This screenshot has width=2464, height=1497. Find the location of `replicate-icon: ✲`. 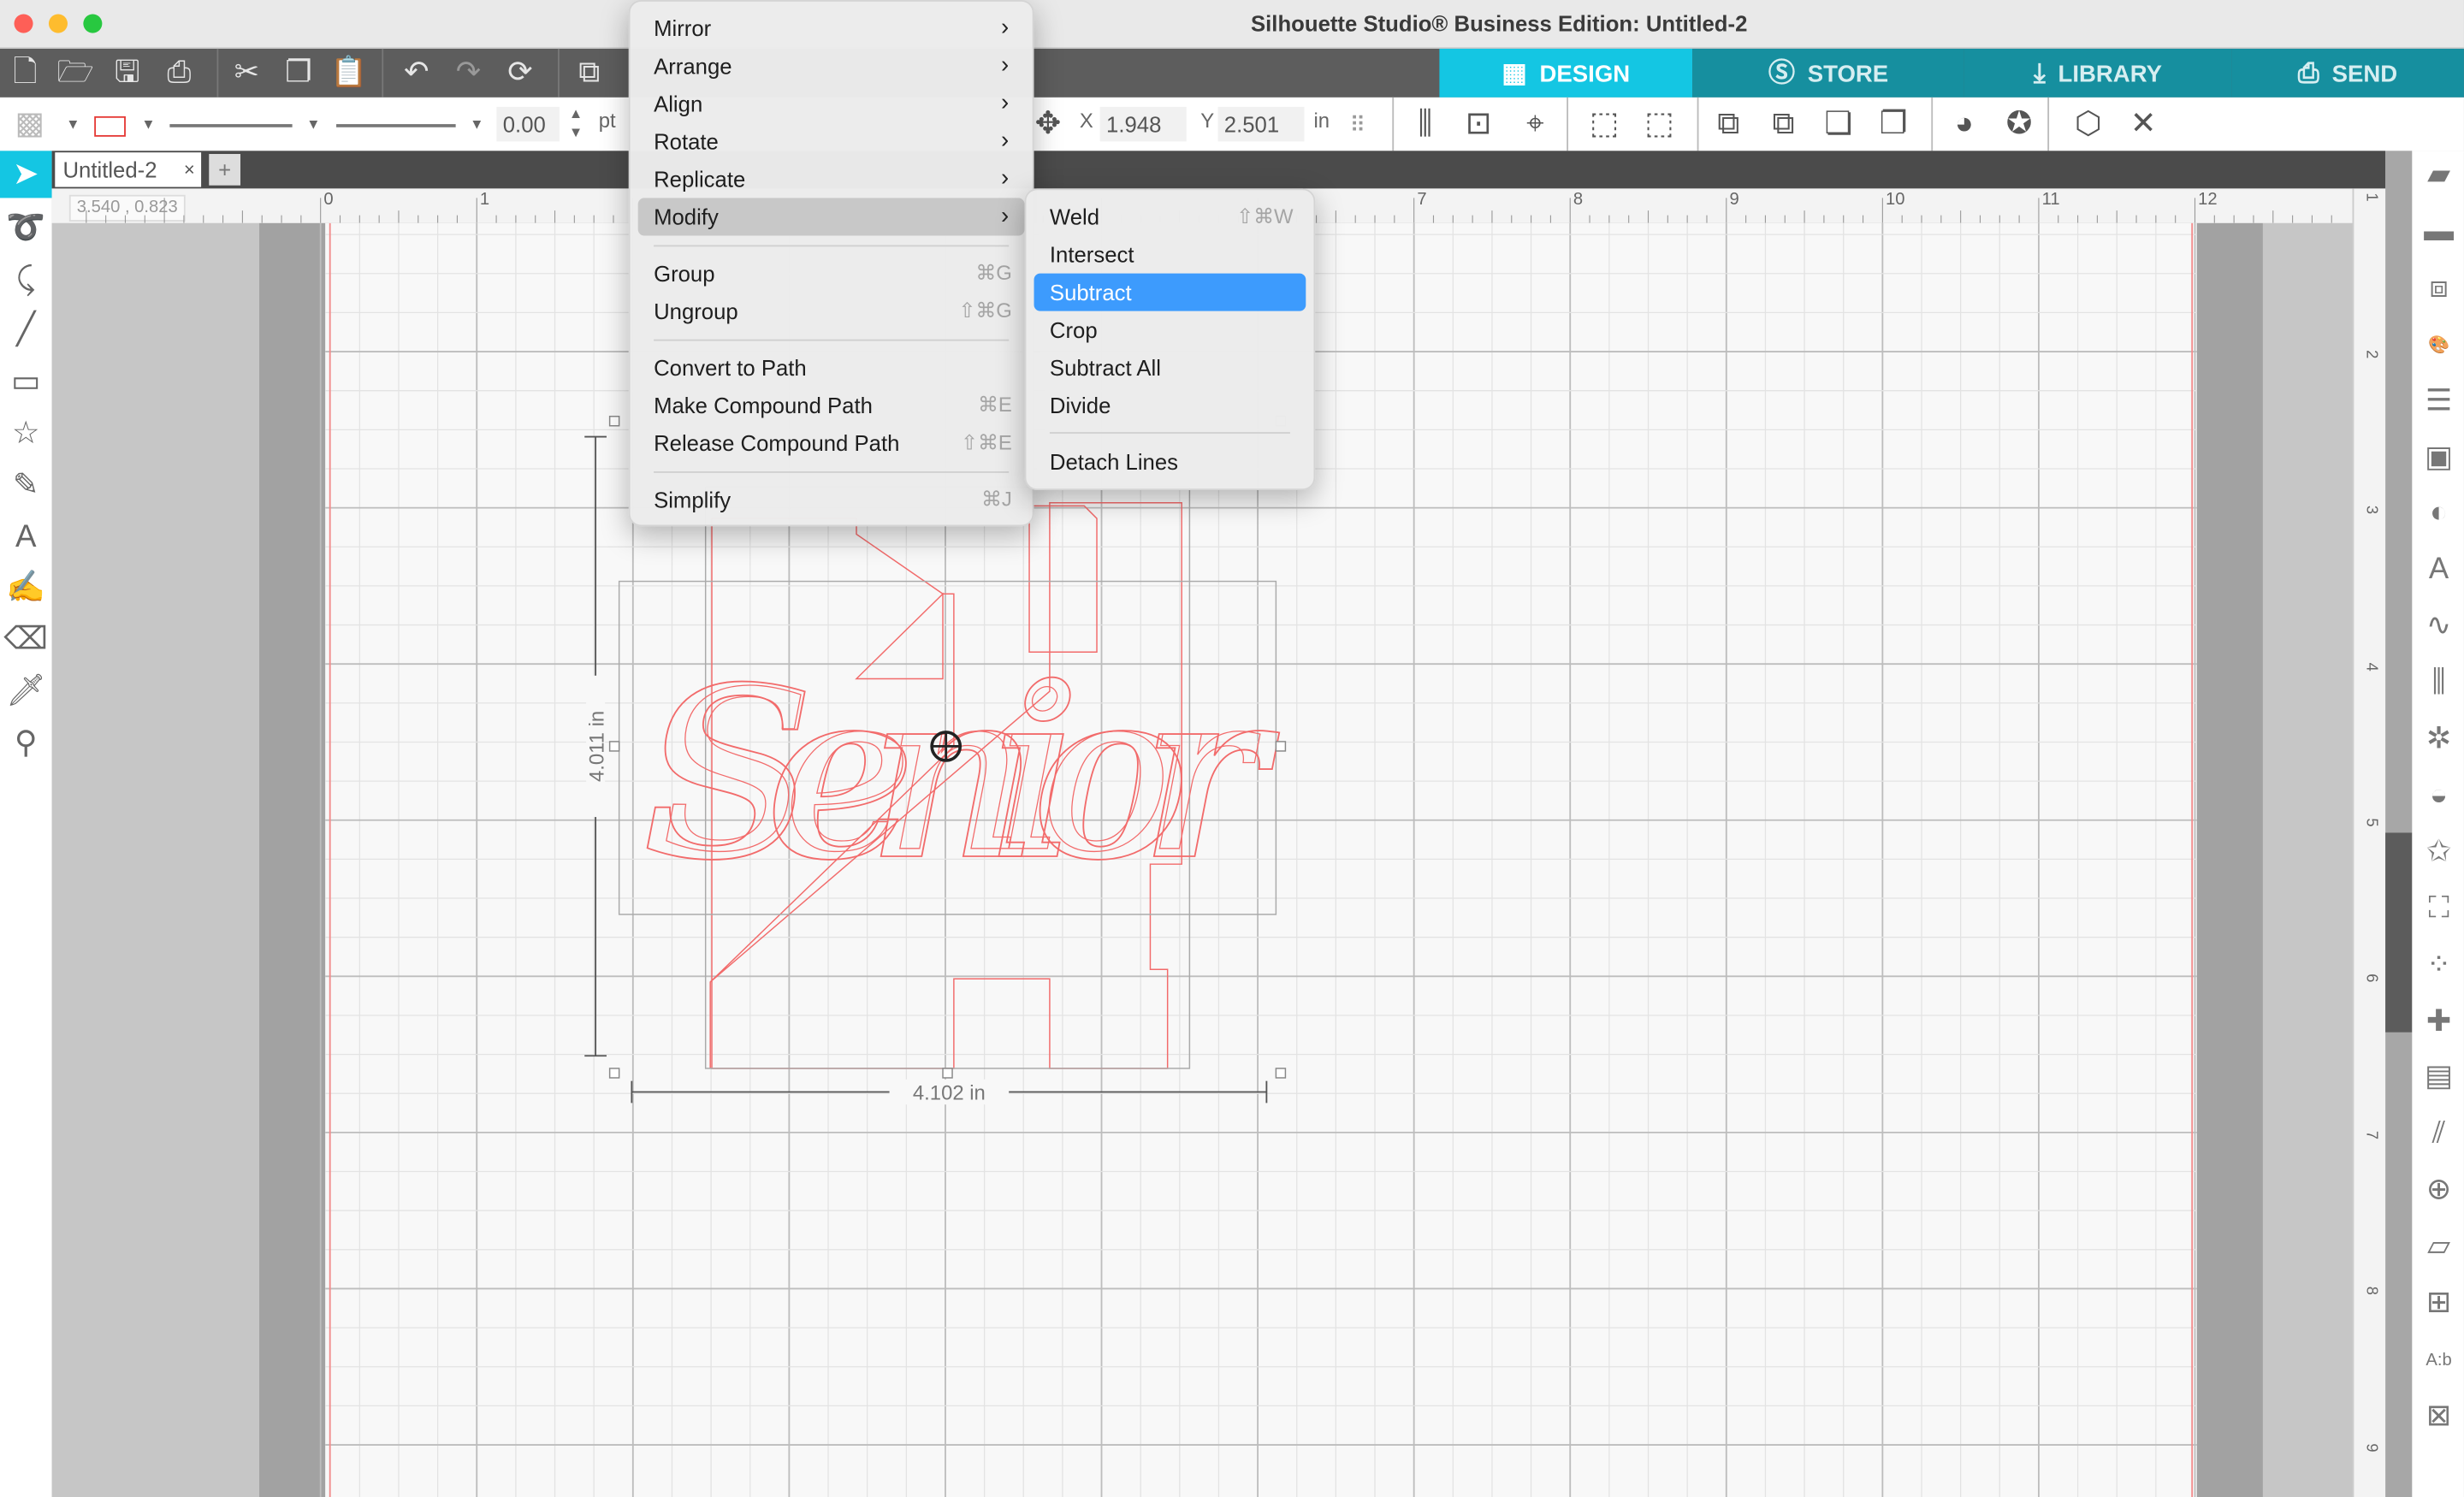

replicate-icon: ✲ is located at coordinates (2439, 739).